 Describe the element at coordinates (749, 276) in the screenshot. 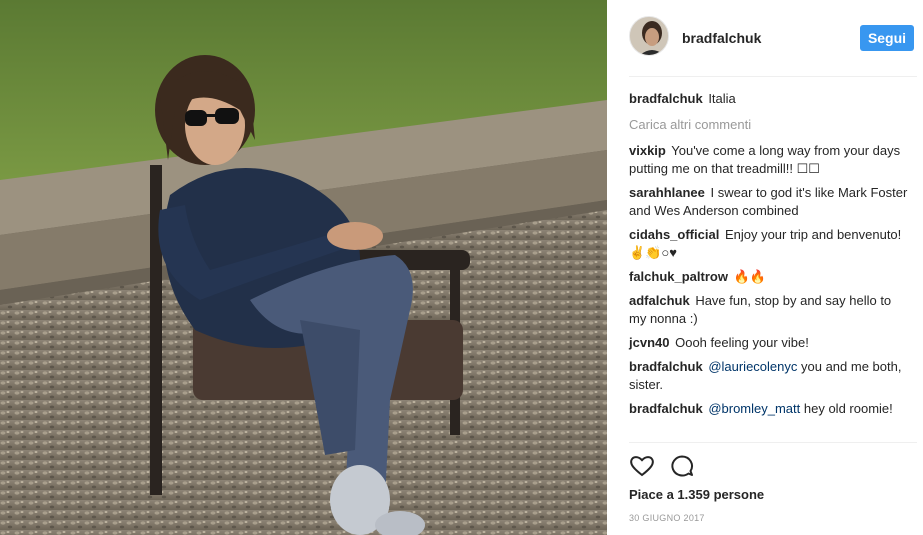

I see `comment-text: 🔥🔥` at that location.